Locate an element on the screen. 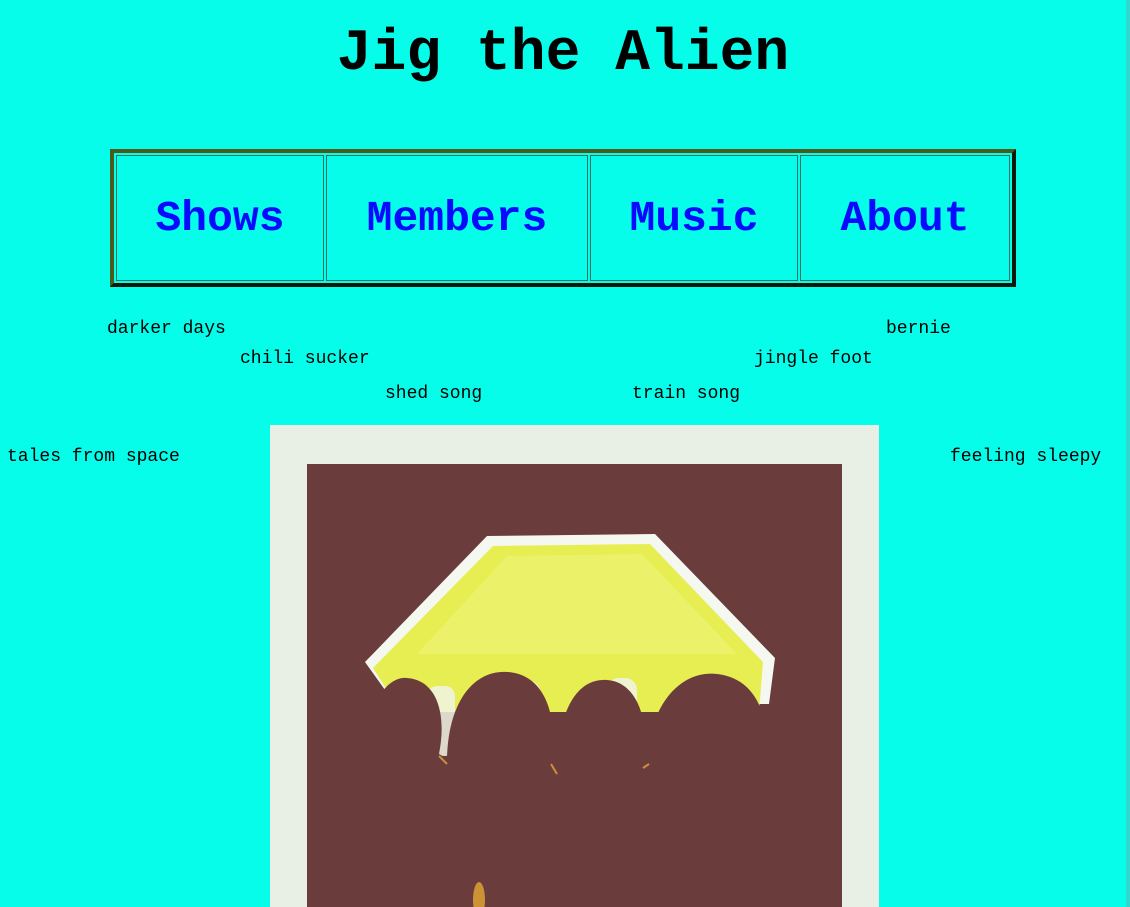  nav-cell-about: About is located at coordinates (905, 218).